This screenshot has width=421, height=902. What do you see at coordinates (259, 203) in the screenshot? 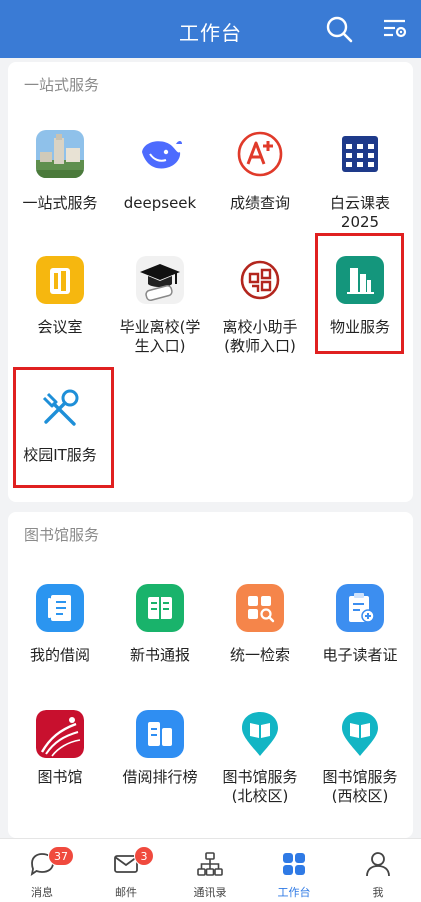
I see `item-label: 成绩查询` at bounding box center [259, 203].